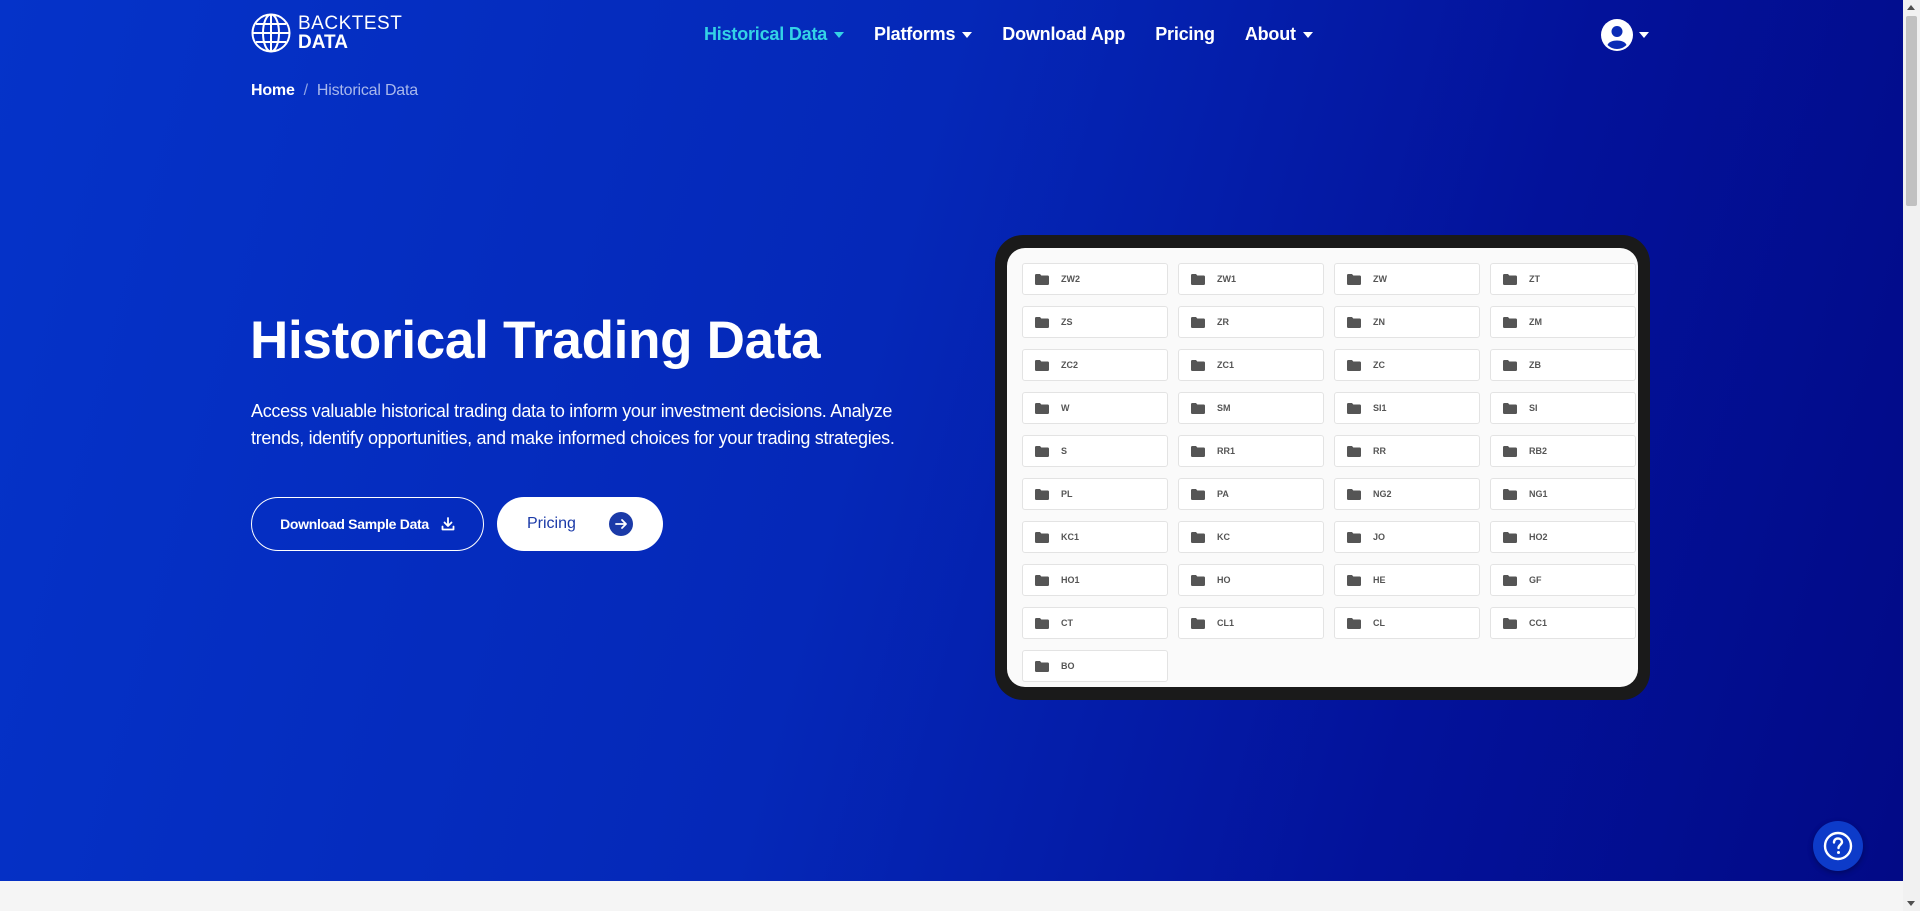 This screenshot has width=1920, height=911. What do you see at coordinates (1251, 494) in the screenshot?
I see `folder-item: PA` at bounding box center [1251, 494].